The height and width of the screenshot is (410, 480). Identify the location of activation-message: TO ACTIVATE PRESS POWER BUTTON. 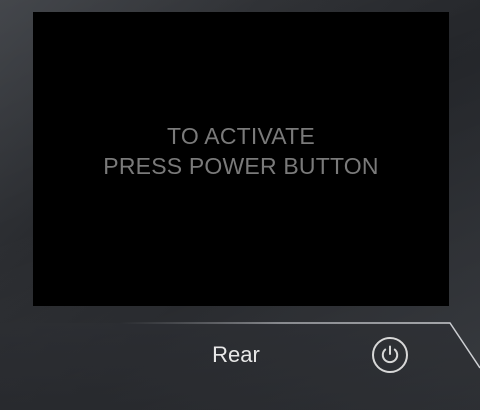
(240, 151).